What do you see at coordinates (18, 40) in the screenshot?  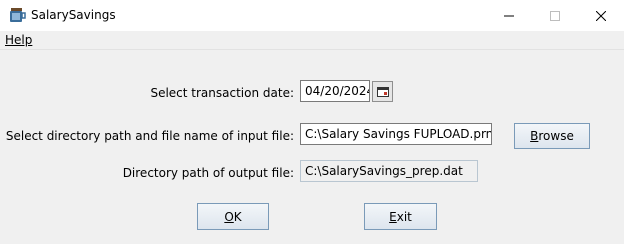 I see `menu-help: Help` at bounding box center [18, 40].